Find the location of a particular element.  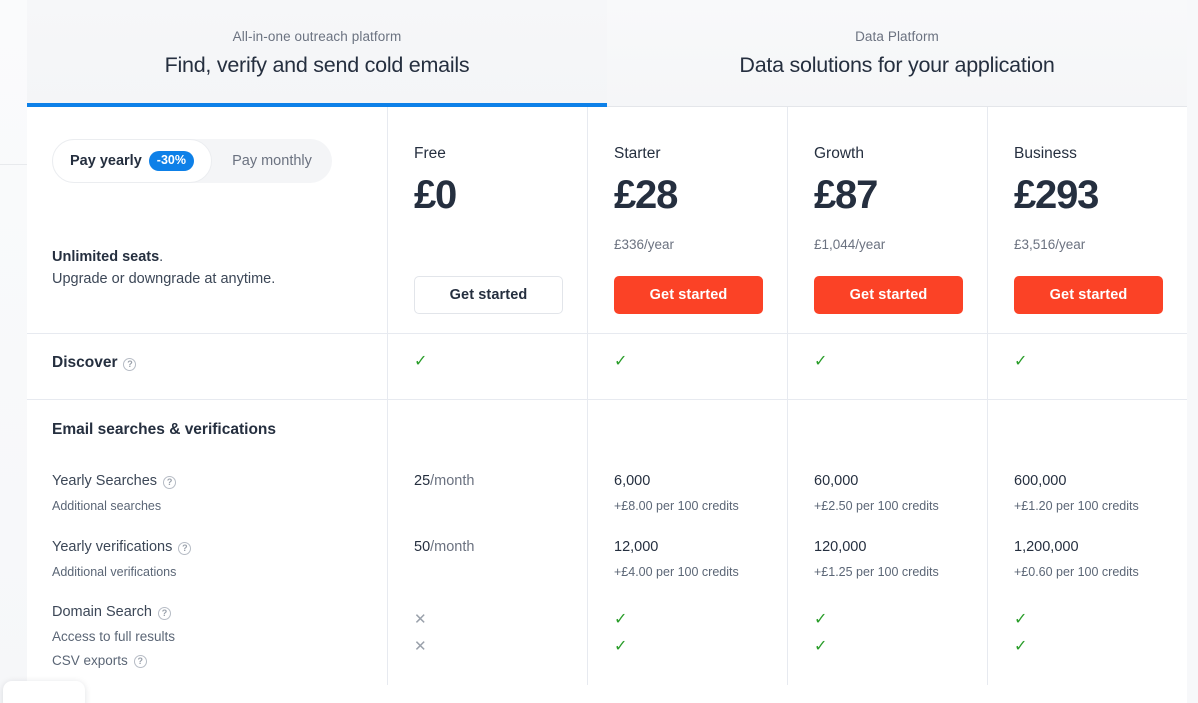

help-icon-yearly-verifications: ? is located at coordinates (185, 548).